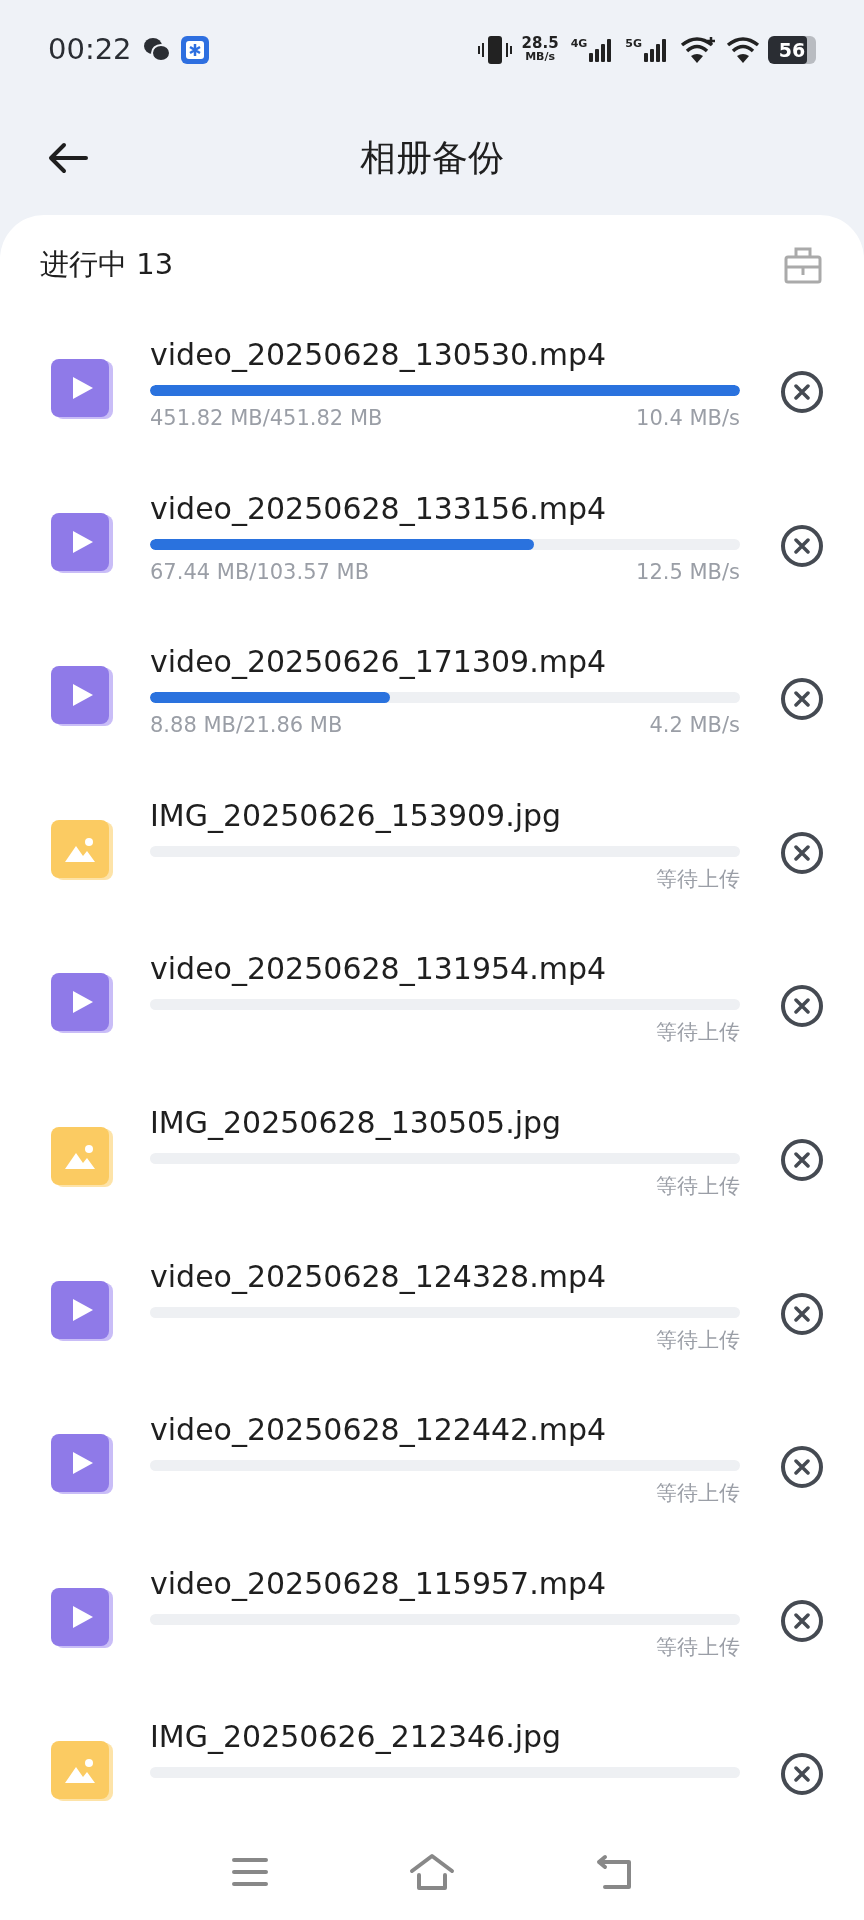 The width and height of the screenshot is (864, 1920). I want to click on transfer-size: 67.44 MB/103.57 MB, so click(260, 572).